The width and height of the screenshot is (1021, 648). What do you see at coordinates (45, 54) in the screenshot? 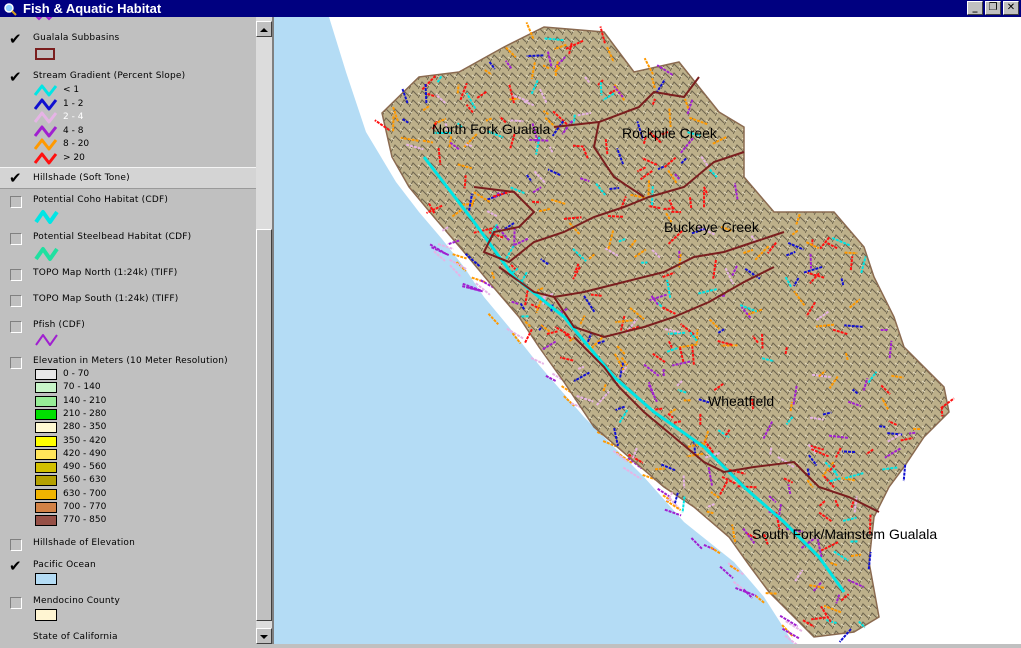
I see `subbasin-outline-swatch` at bounding box center [45, 54].